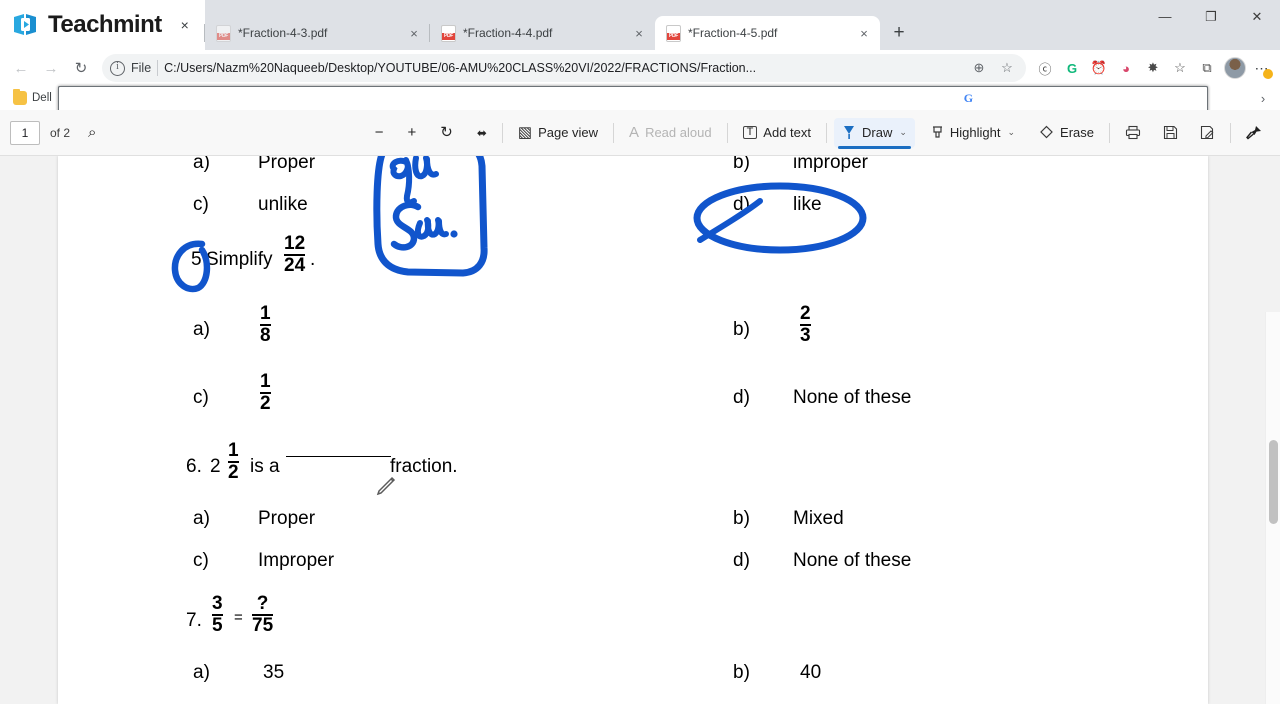 The height and width of the screenshot is (720, 1280). I want to click on q4-option-b-text: improper, so click(830, 164).